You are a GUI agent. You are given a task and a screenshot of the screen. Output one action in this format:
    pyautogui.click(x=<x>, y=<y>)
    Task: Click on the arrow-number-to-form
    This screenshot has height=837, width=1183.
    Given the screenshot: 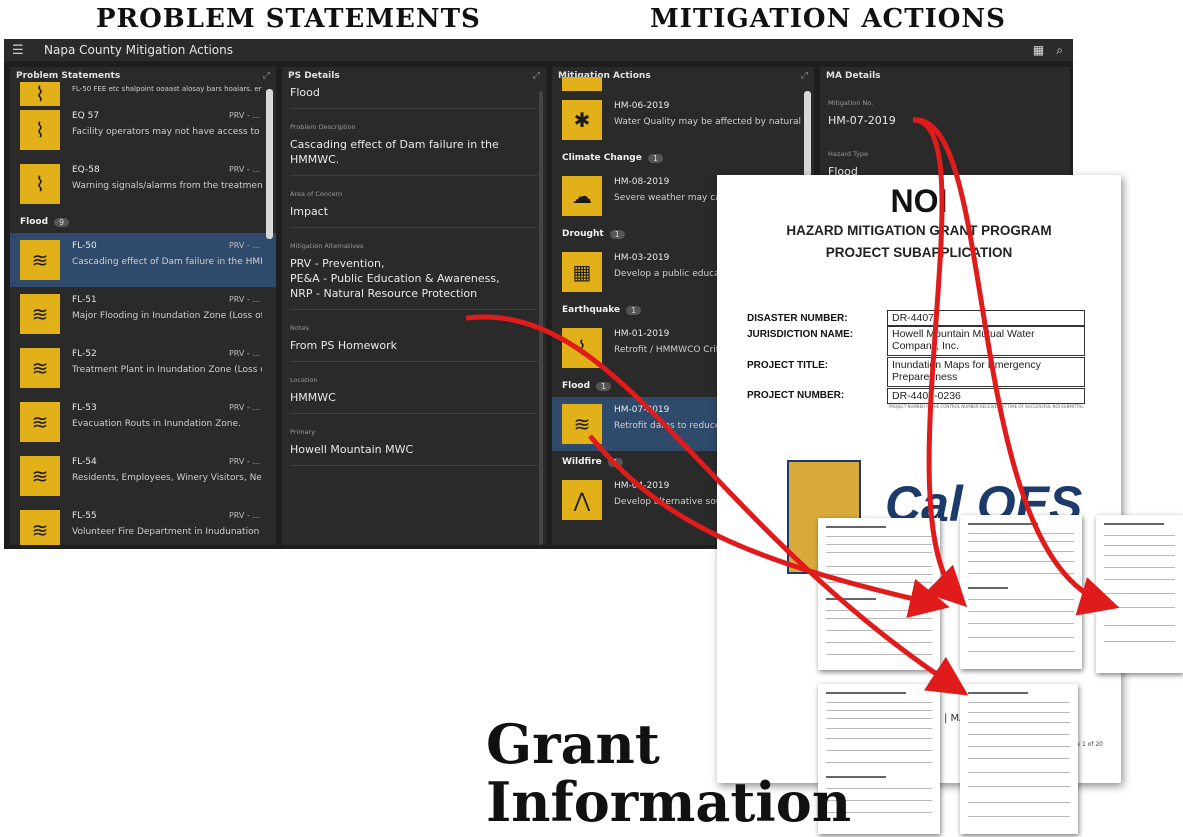 What is the action you would take?
    pyautogui.click(x=940, y=362)
    